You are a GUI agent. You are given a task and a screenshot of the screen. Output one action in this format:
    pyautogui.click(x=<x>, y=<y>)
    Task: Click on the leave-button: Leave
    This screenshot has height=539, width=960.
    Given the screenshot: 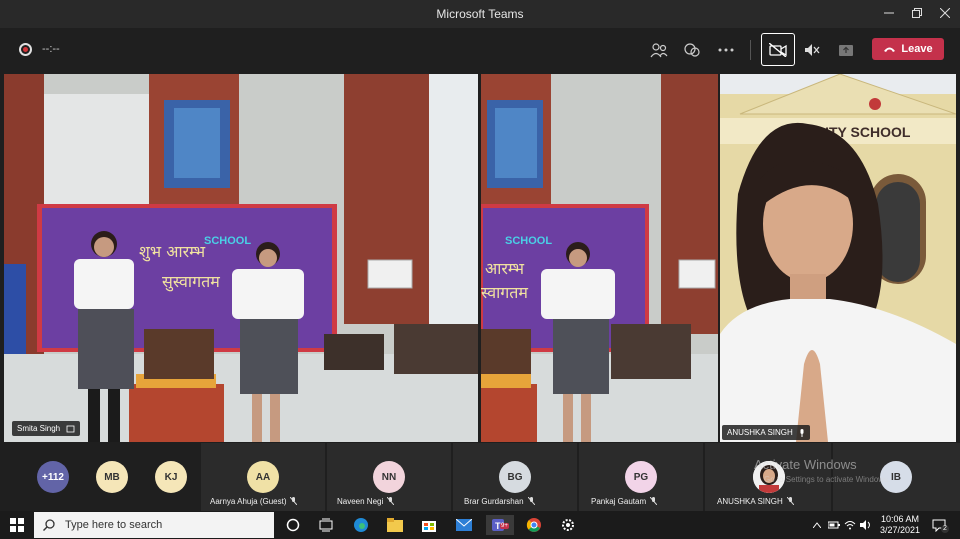 What is the action you would take?
    pyautogui.click(x=908, y=49)
    